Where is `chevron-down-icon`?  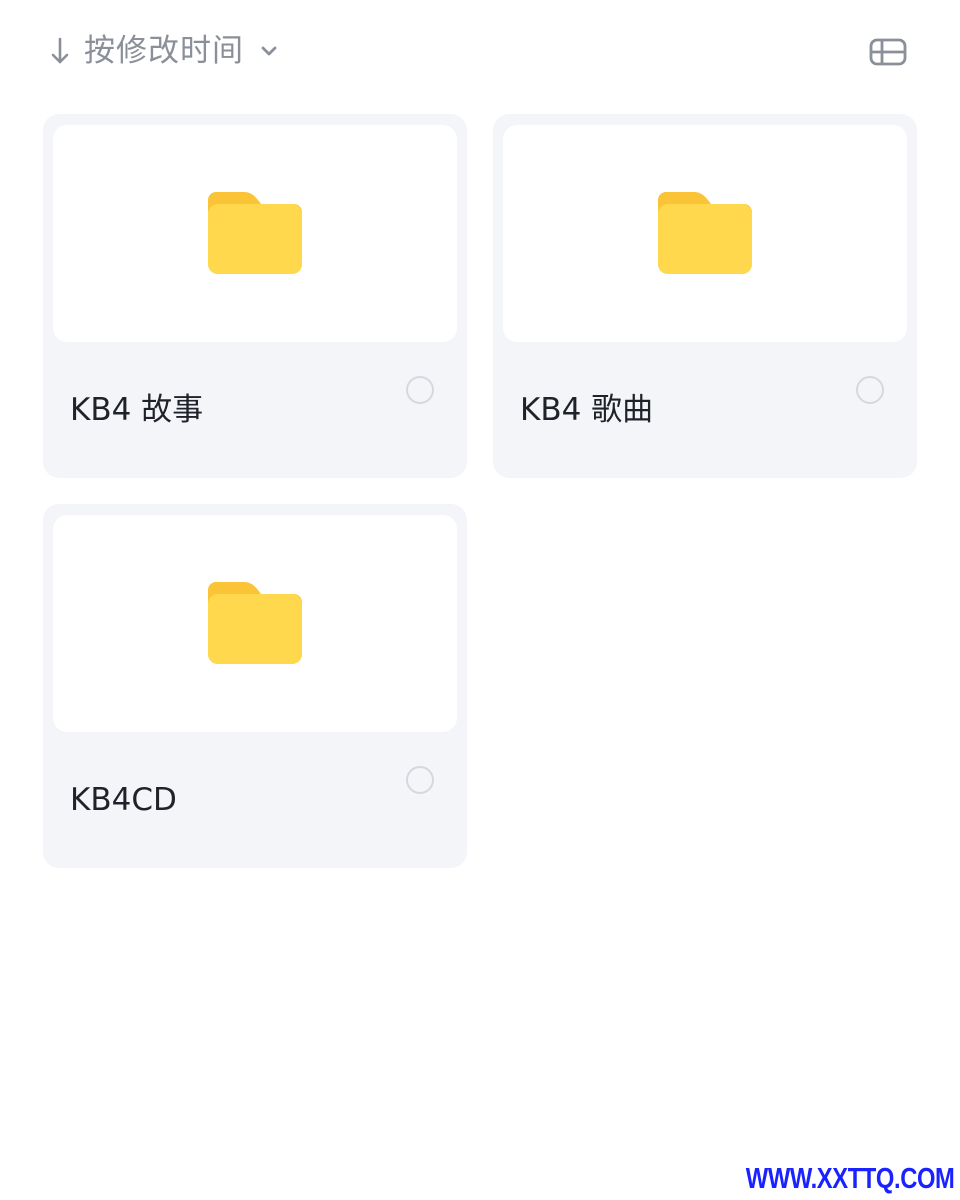 chevron-down-icon is located at coordinates (270, 51).